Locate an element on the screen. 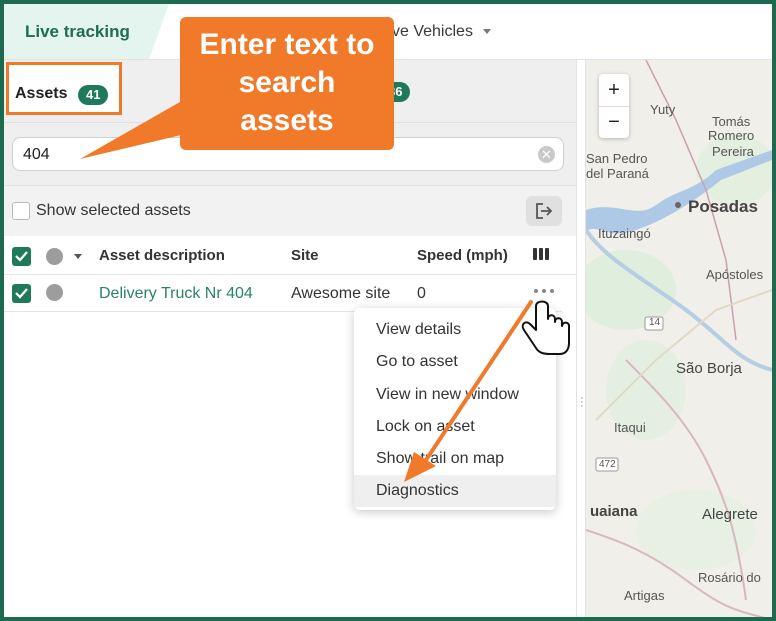  row-checkbox is located at coordinates (21, 293).